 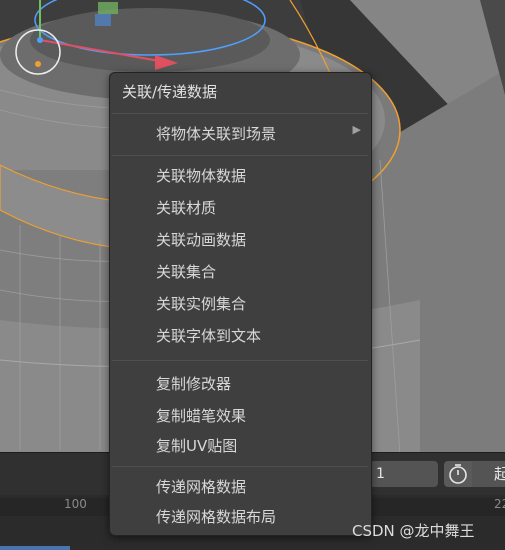 What do you see at coordinates (499, 504) in the screenshot?
I see `ruler-label-right: 220` at bounding box center [499, 504].